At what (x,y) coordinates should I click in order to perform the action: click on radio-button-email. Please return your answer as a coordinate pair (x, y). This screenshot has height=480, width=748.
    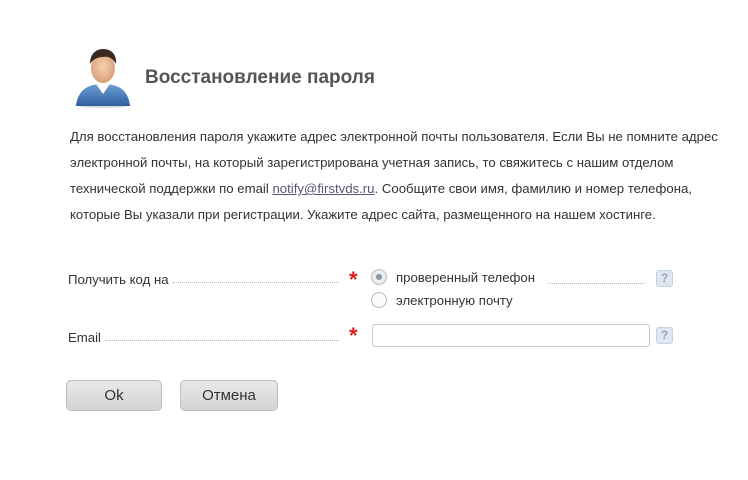
    Looking at the image, I should click on (379, 300).